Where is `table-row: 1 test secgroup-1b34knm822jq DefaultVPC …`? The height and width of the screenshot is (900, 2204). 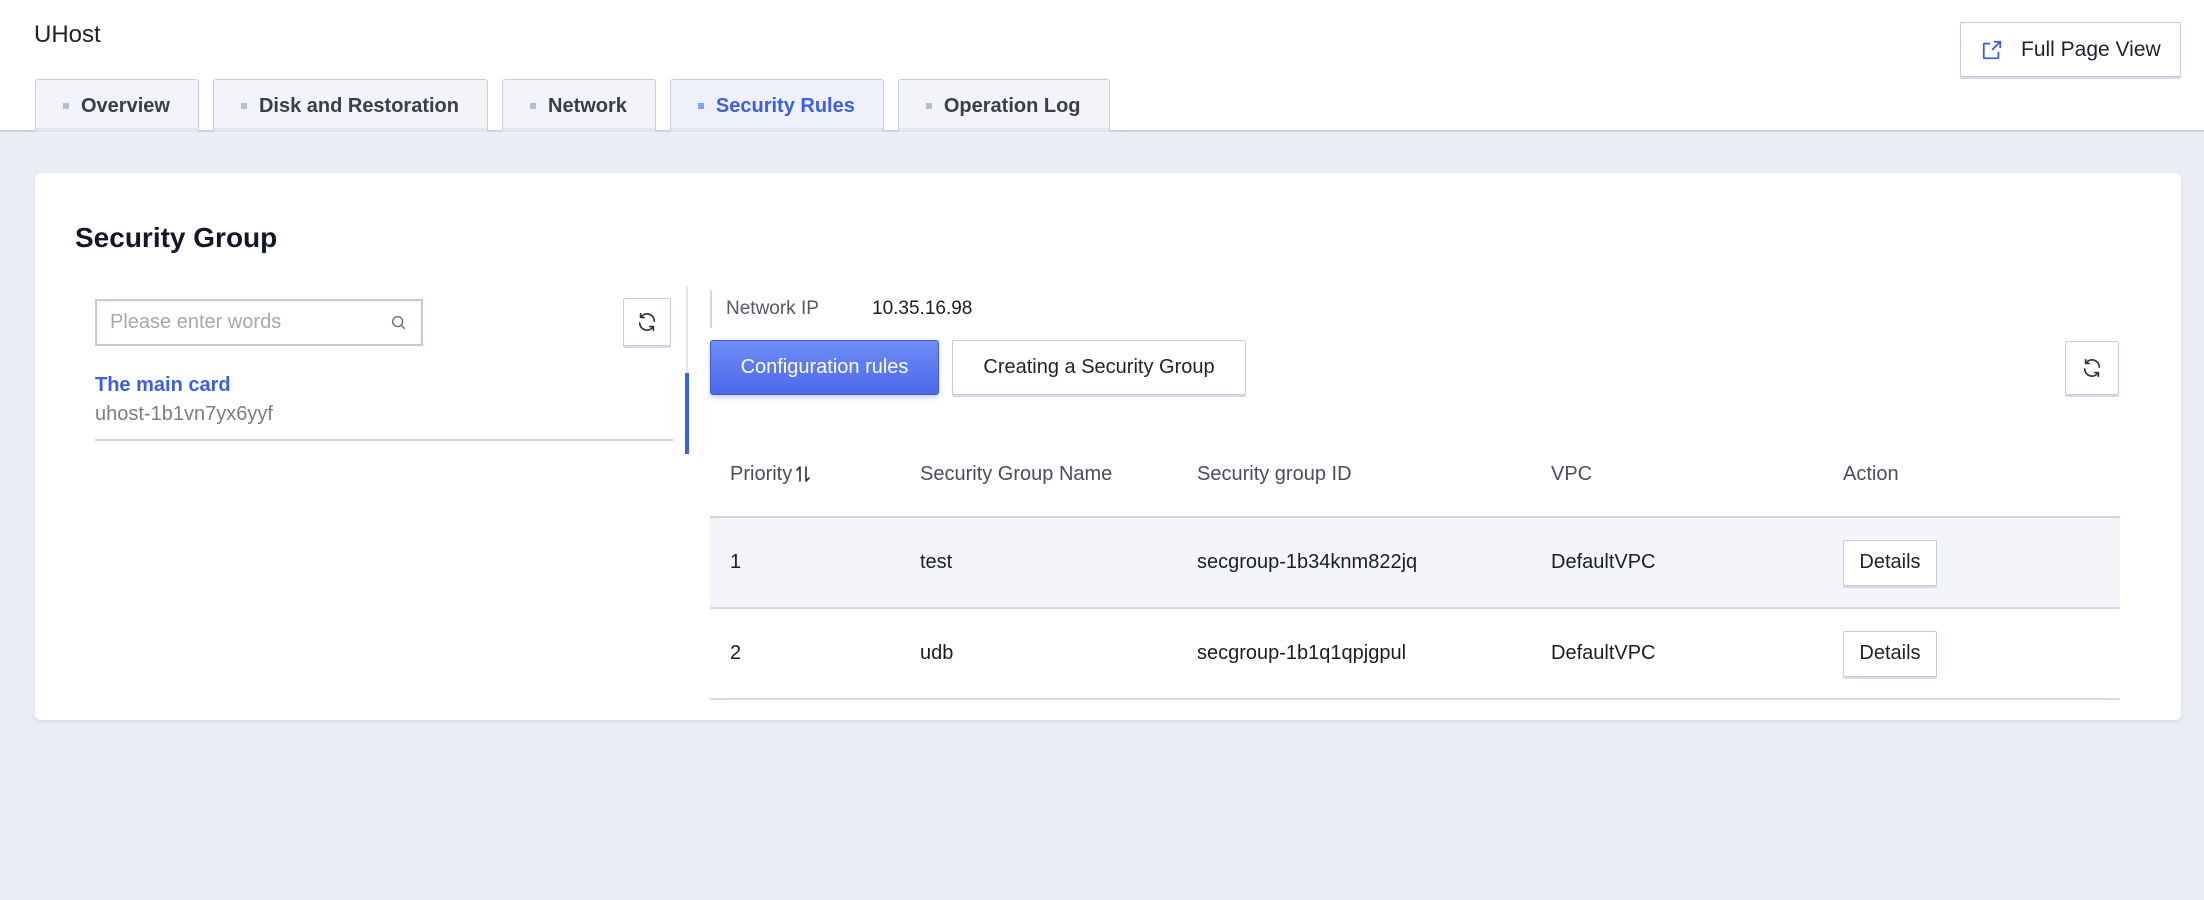
table-row: 1 test secgroup-1b34knm822jq DefaultVPC … is located at coordinates (1415, 563).